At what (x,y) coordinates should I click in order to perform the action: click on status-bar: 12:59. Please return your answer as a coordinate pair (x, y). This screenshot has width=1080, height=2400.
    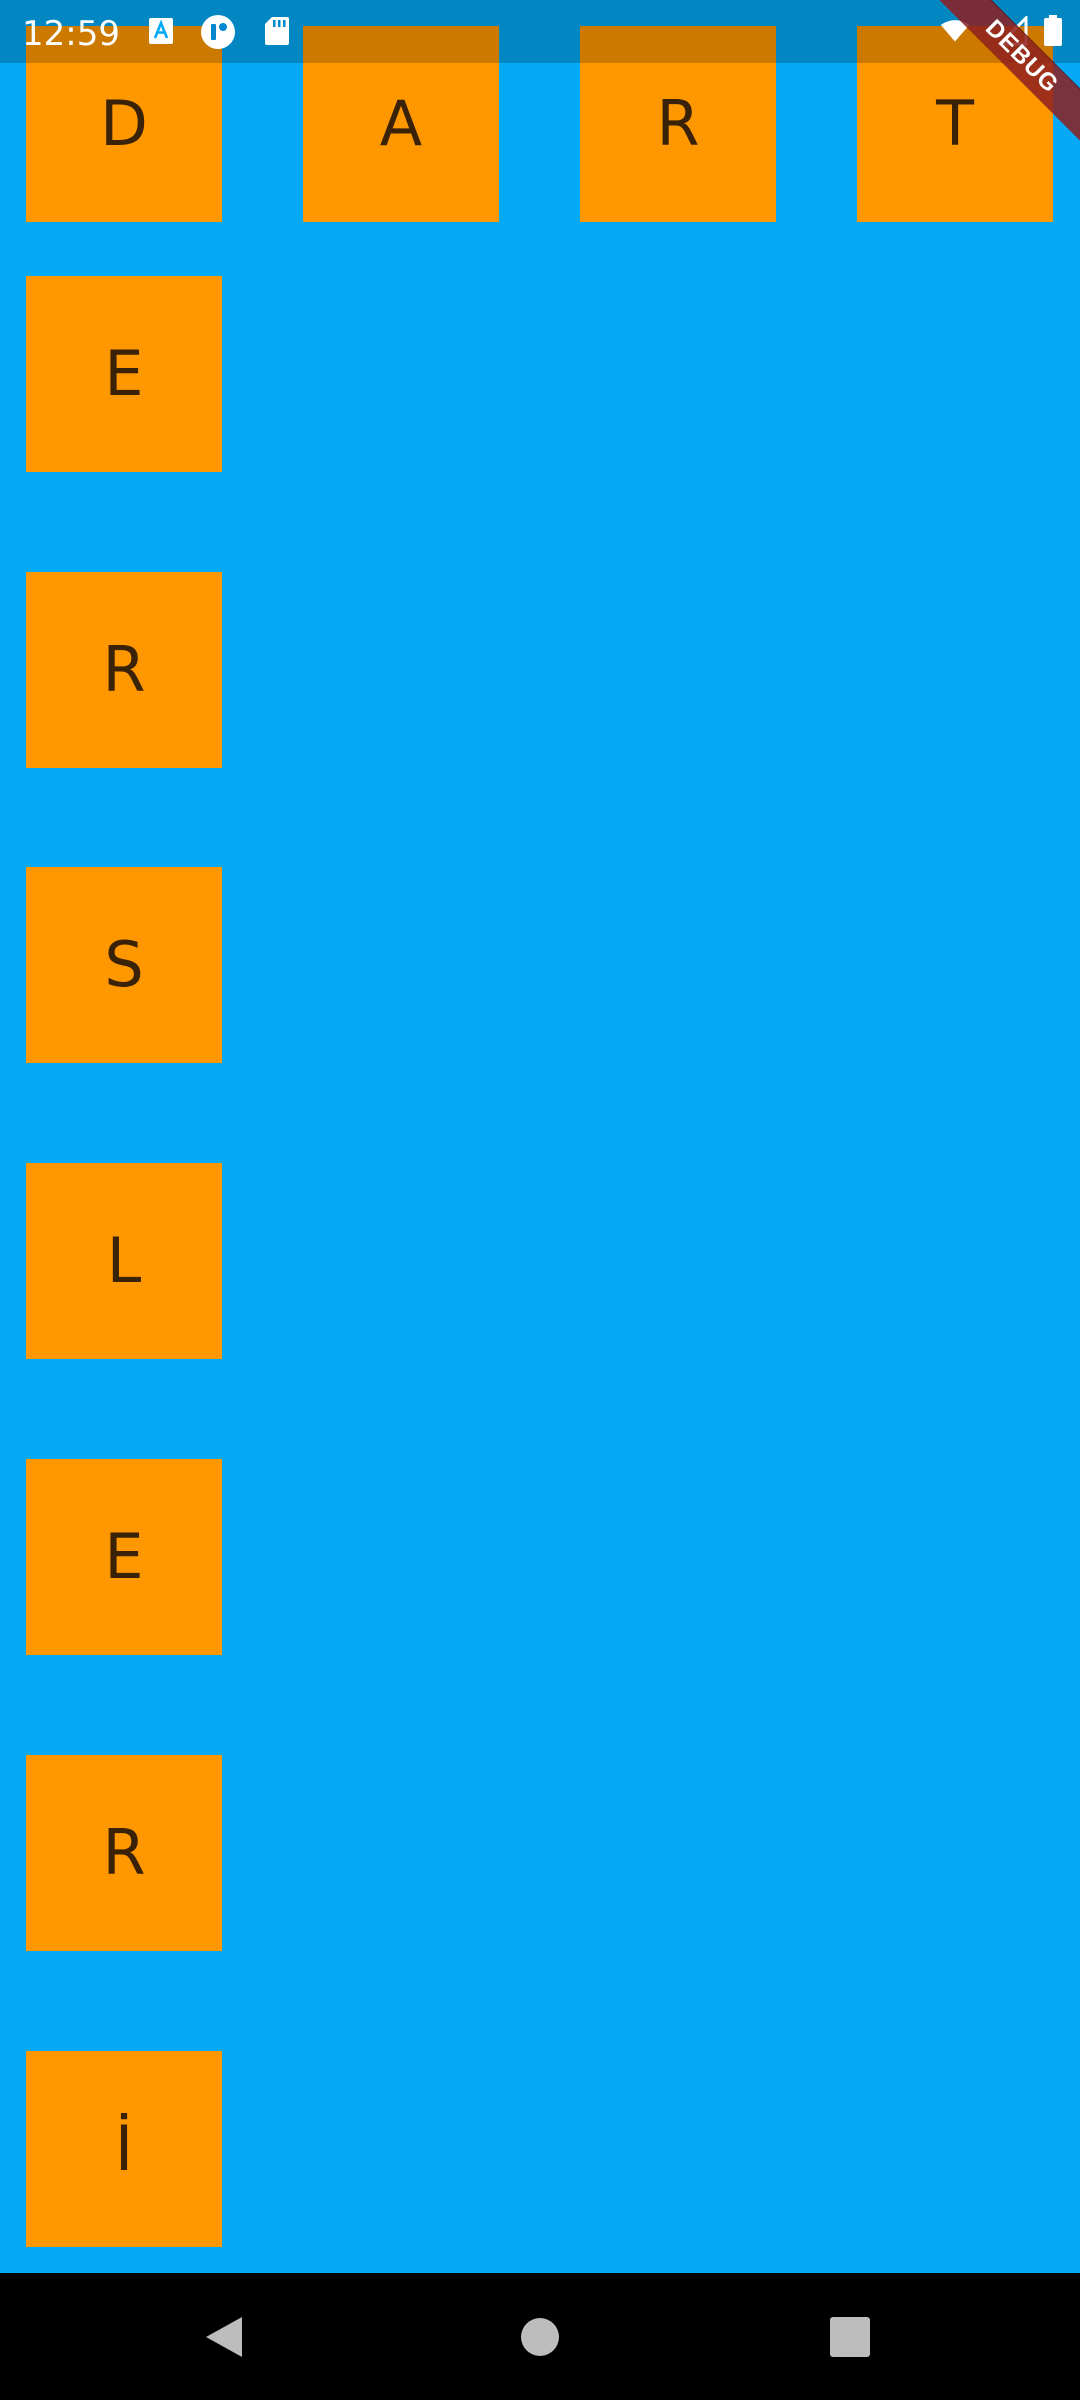
    Looking at the image, I should click on (540, 31).